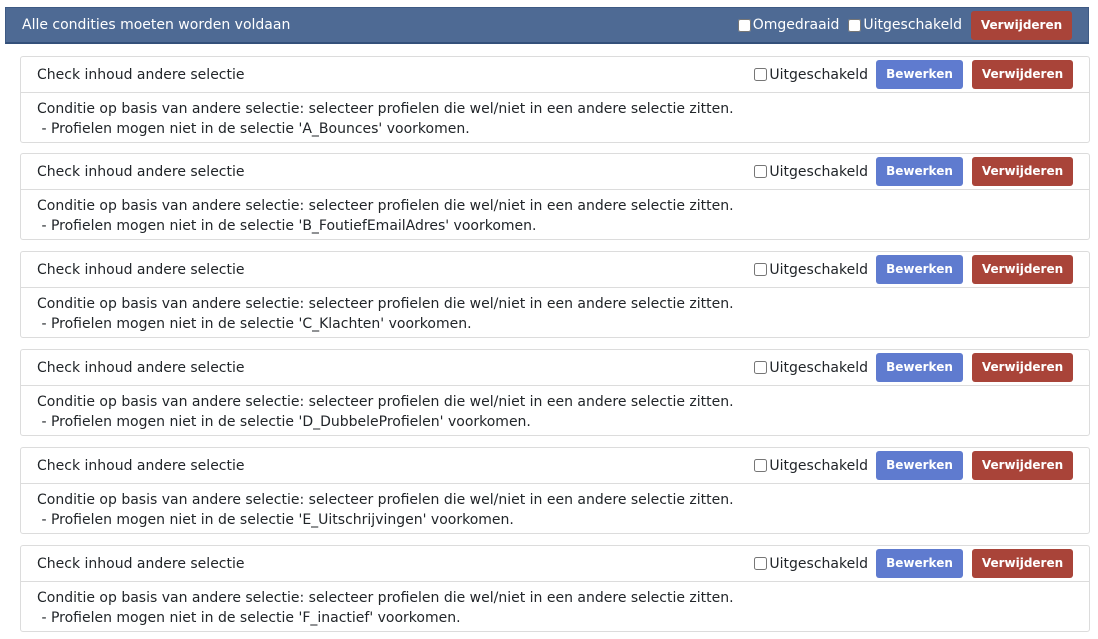  What do you see at coordinates (855, 25) in the screenshot?
I see `group-disabled-checkbox` at bounding box center [855, 25].